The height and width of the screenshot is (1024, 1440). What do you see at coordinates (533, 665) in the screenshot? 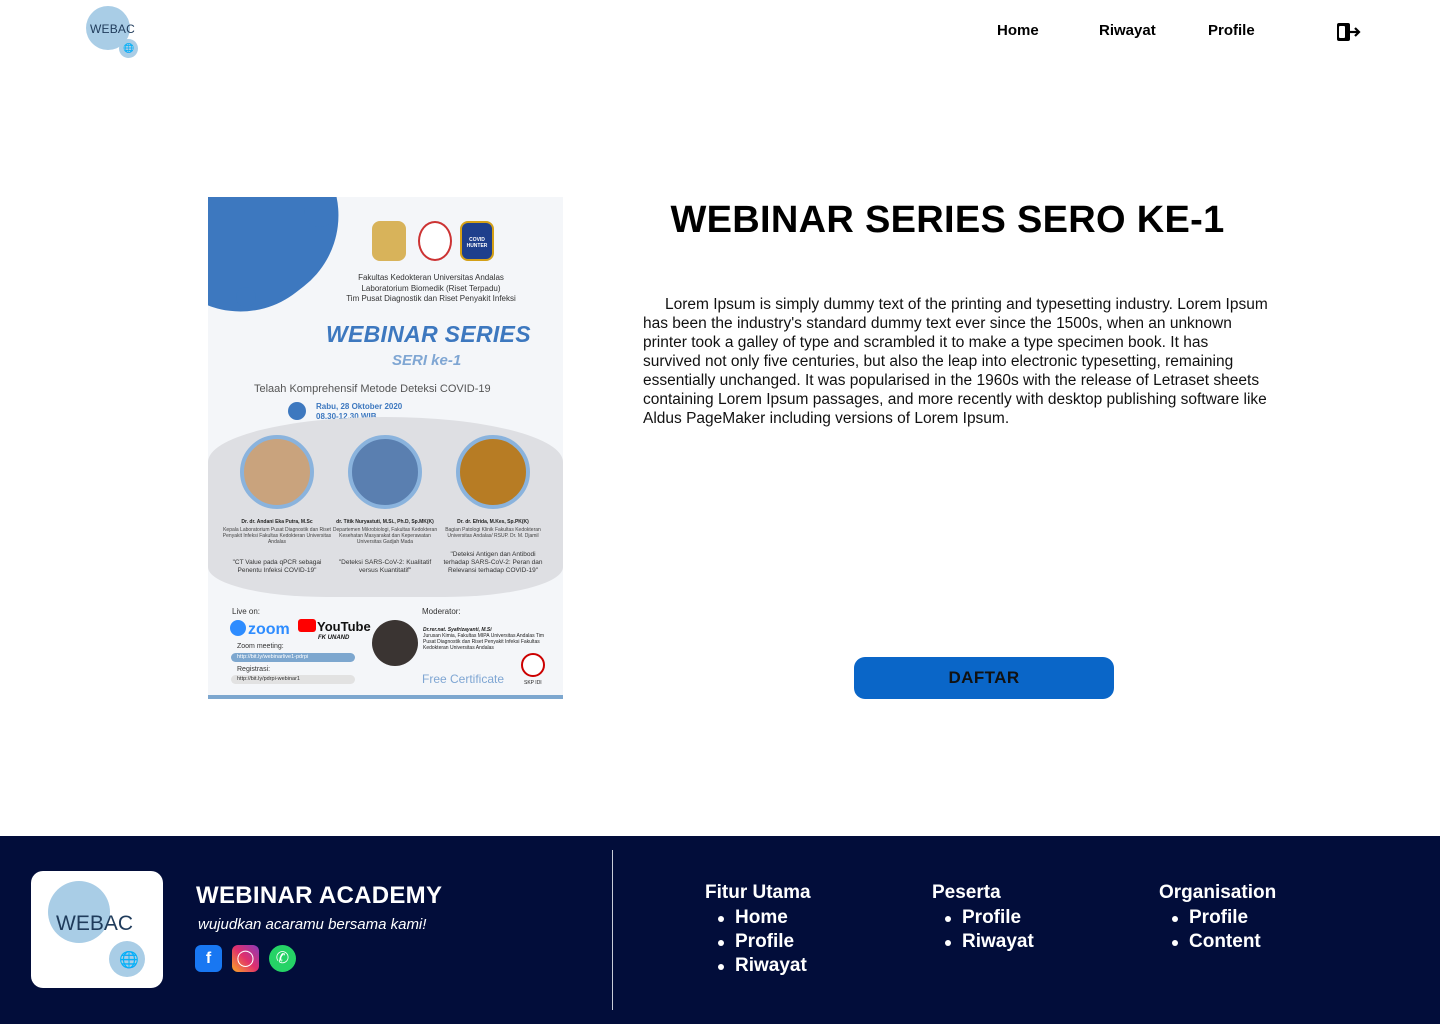
I see `skp-idi-logo` at bounding box center [533, 665].